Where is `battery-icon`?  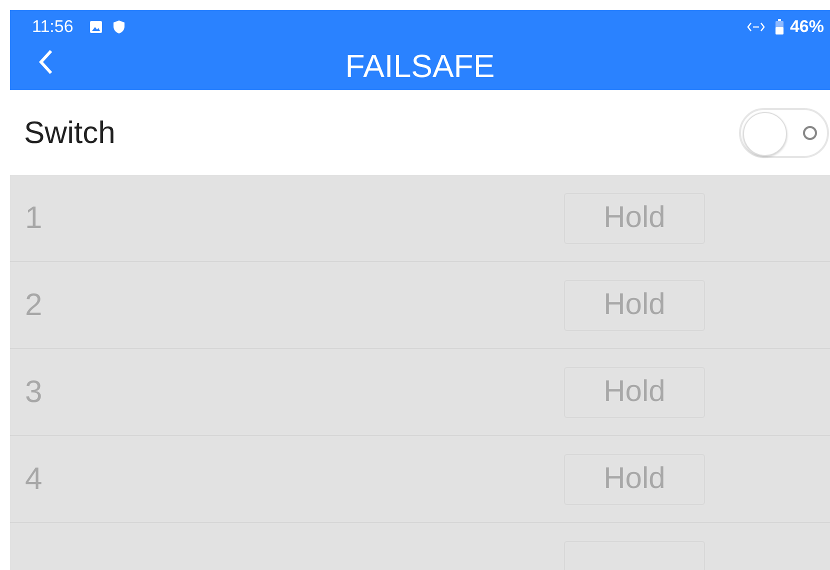
battery-icon is located at coordinates (779, 26).